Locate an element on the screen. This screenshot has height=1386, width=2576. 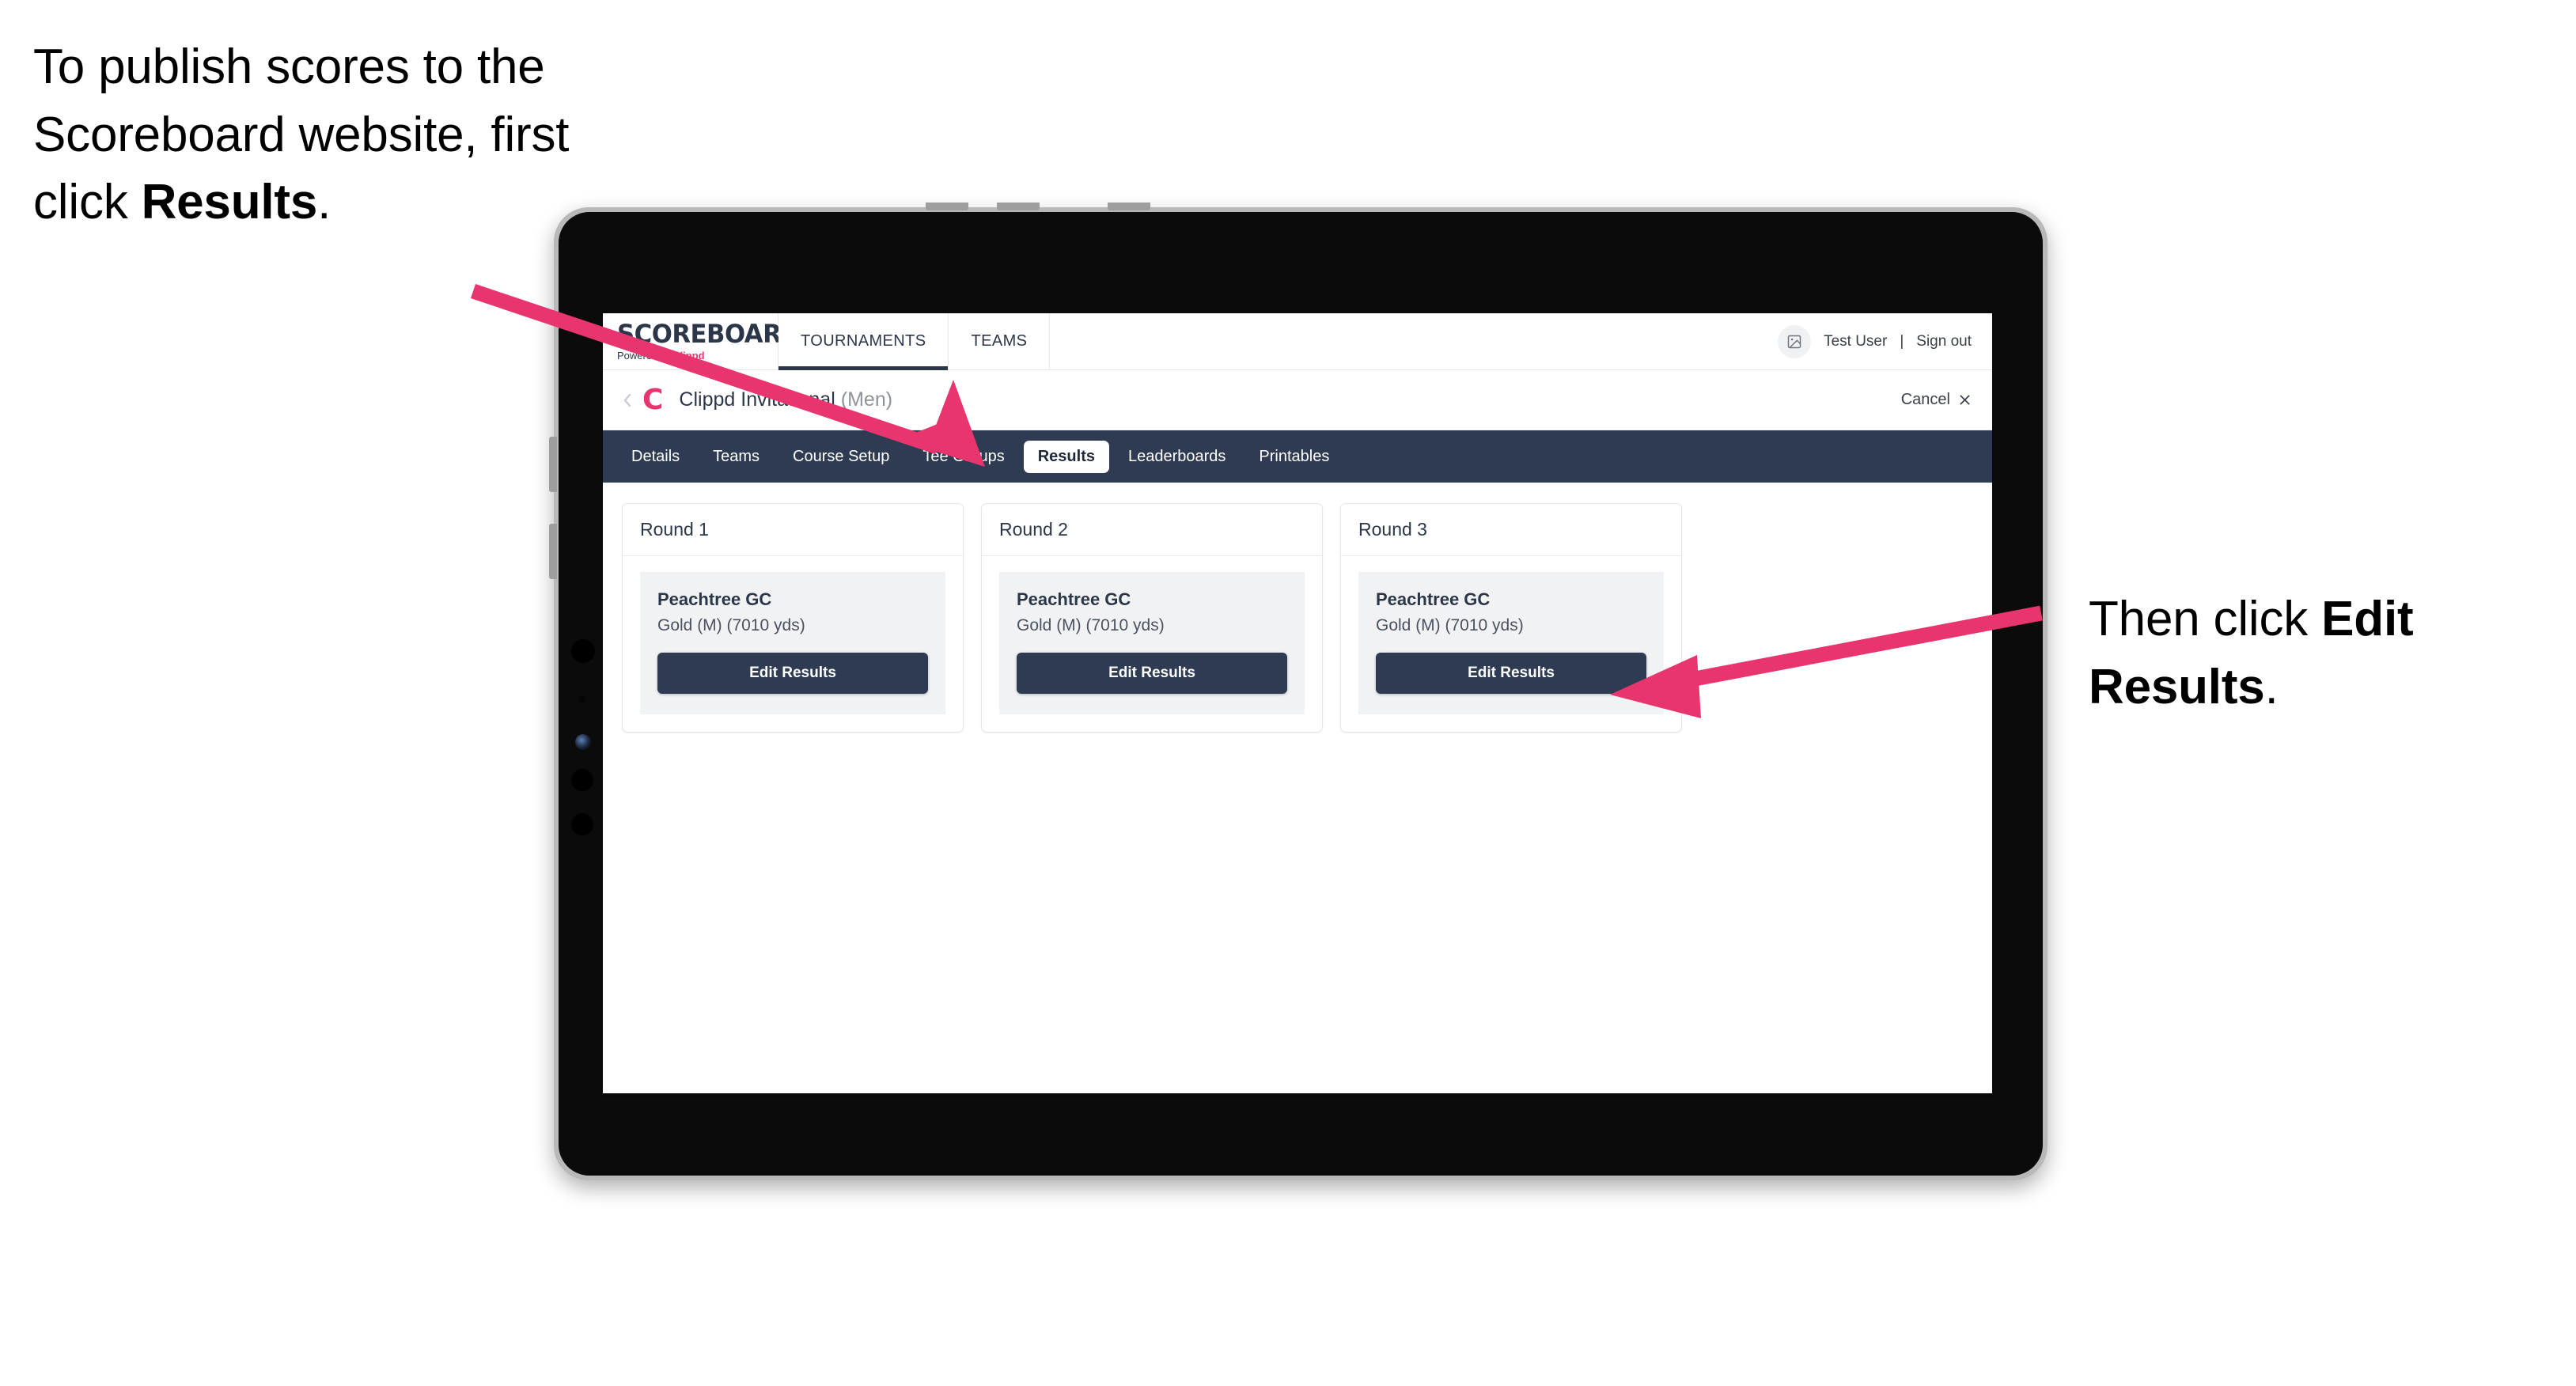
round-card-title: Round 3 is located at coordinates (1511, 530).